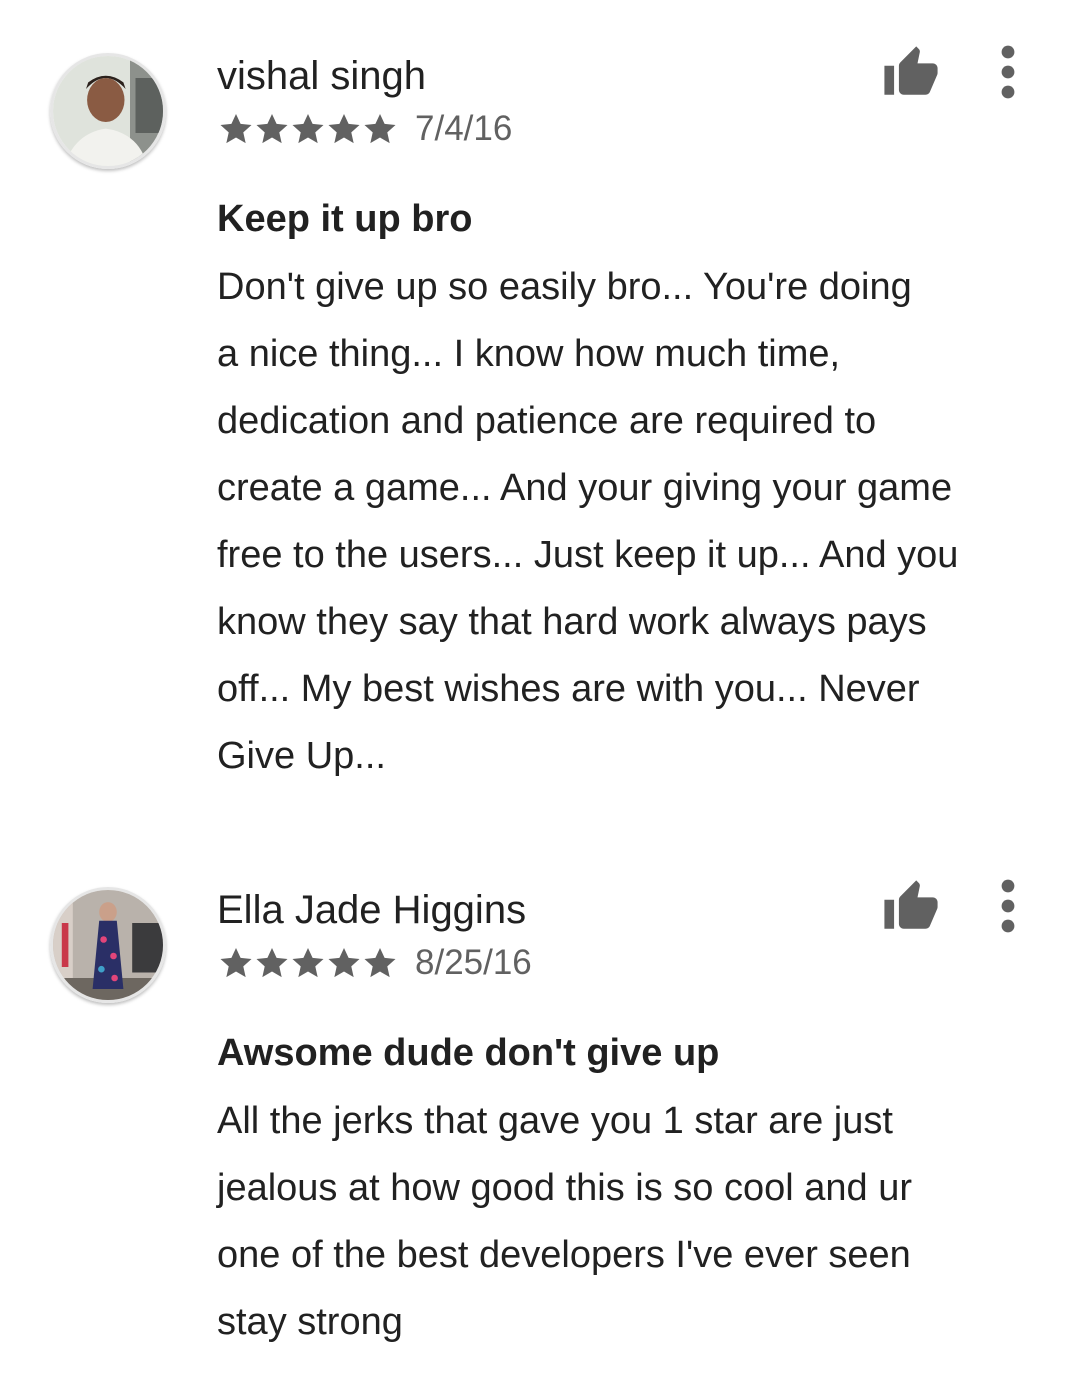 The height and width of the screenshot is (1395, 1080). What do you see at coordinates (464, 128) in the screenshot?
I see `review-date: 7/4/16` at bounding box center [464, 128].